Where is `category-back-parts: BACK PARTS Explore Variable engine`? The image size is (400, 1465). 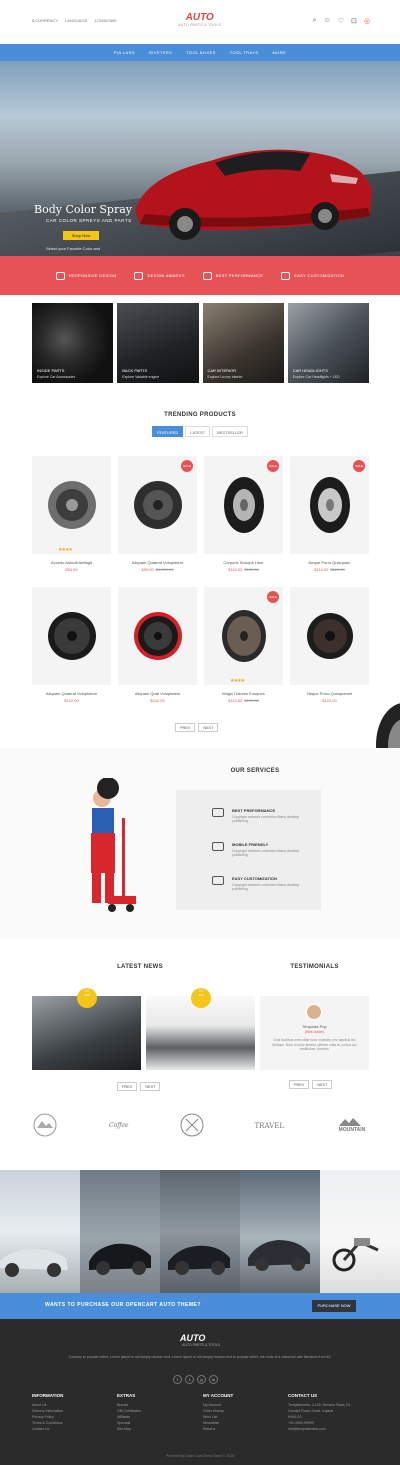
category-back-parts: BACK PARTS Explore Variable engine is located at coordinates (158, 343).